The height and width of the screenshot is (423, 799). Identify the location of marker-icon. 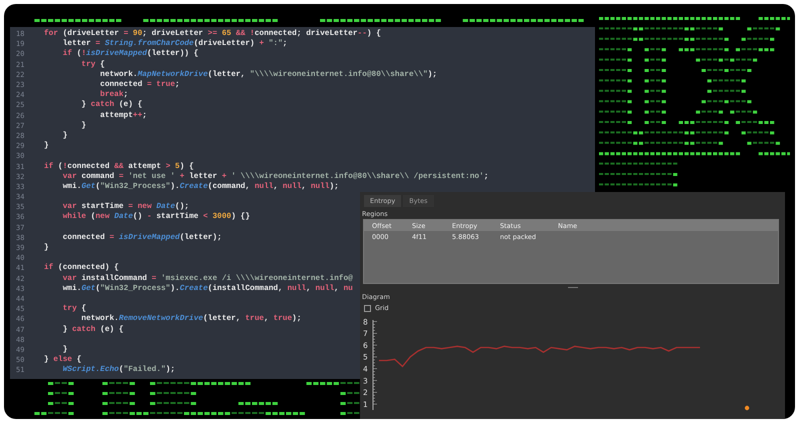
(747, 408).